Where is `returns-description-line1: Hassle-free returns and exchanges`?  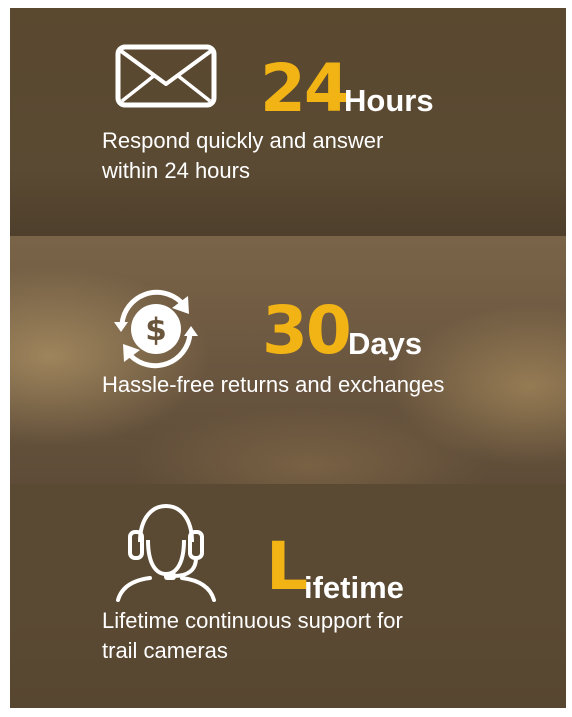
returns-description-line1: Hassle-free returns and exchanges is located at coordinates (273, 384).